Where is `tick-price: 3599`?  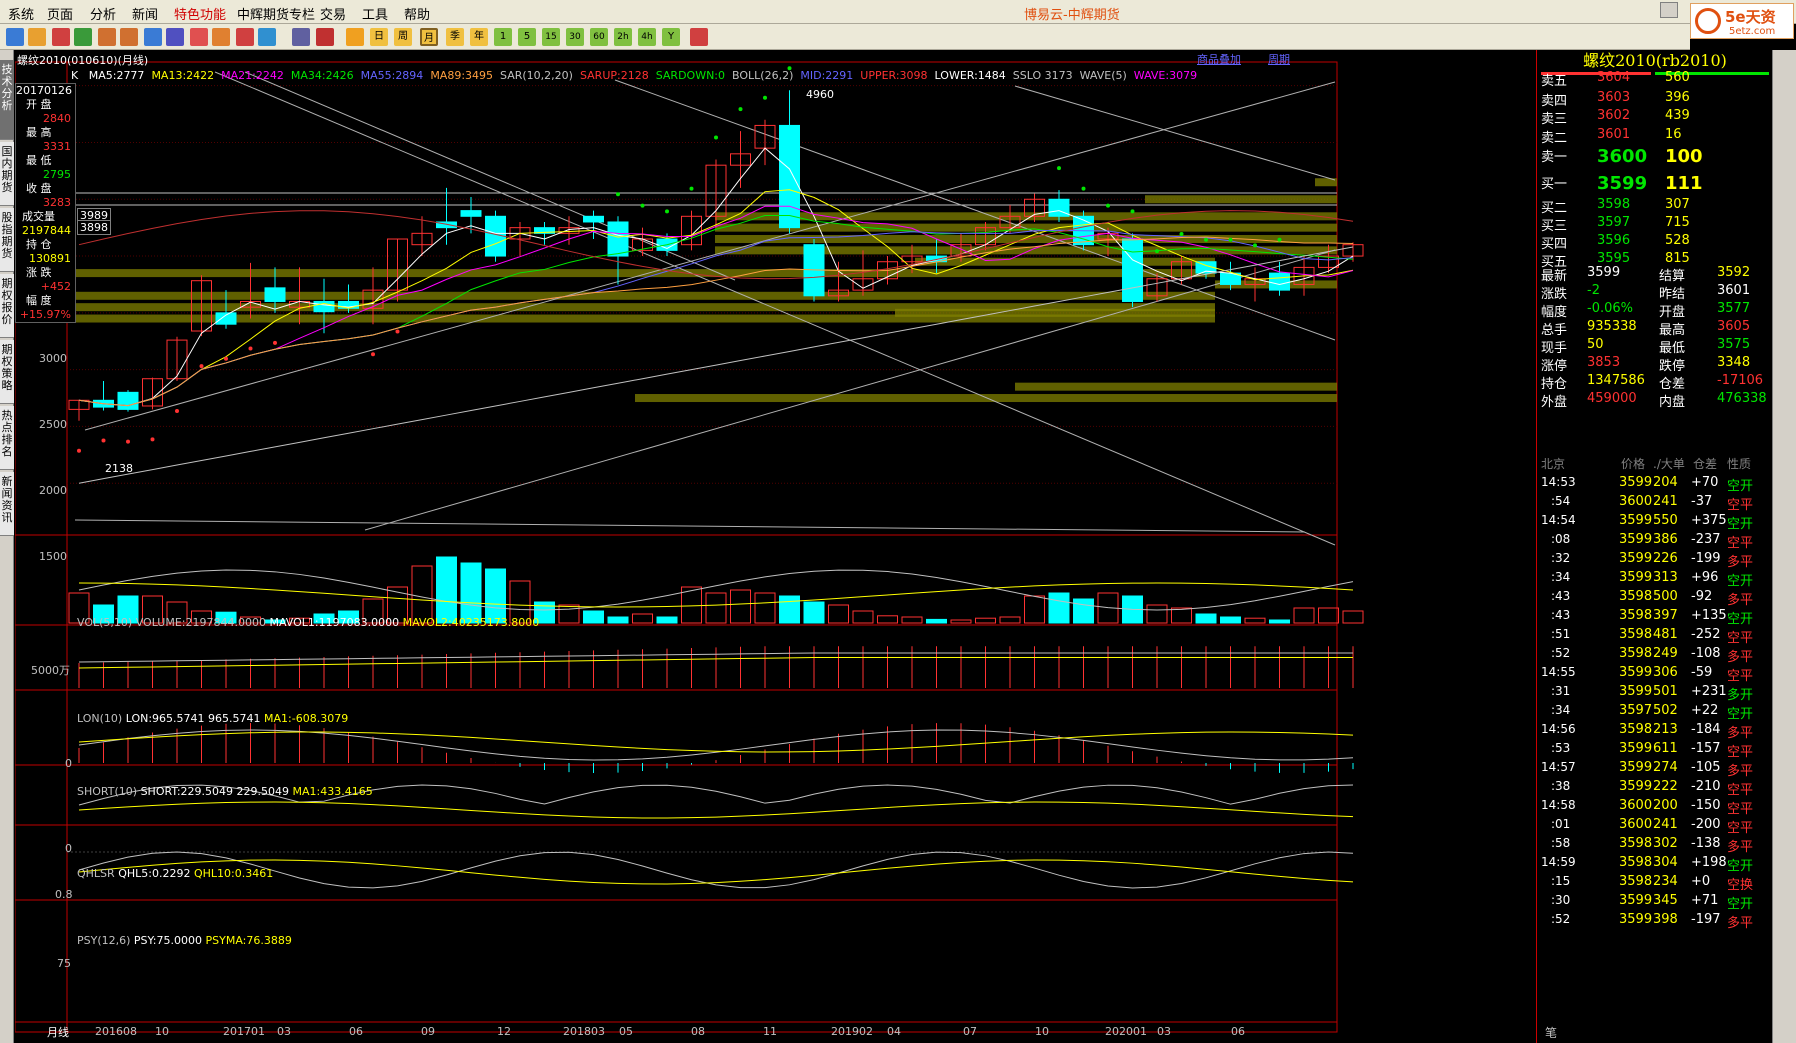
tick-price: 3599 is located at coordinates (1636, 520).